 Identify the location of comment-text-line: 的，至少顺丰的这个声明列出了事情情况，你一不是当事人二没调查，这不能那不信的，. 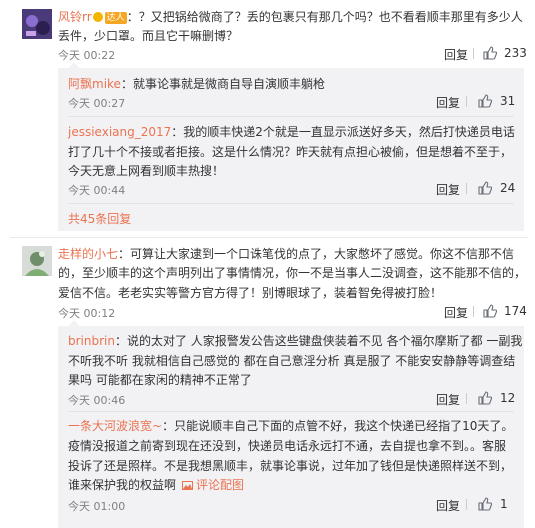
(292, 273).